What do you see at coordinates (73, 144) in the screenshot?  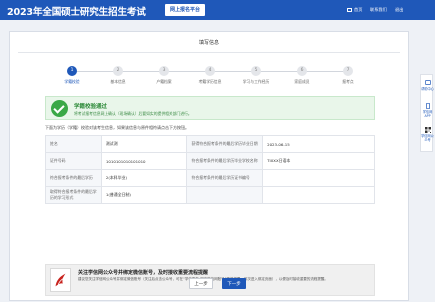 I see `table-cell: 姓名` at bounding box center [73, 144].